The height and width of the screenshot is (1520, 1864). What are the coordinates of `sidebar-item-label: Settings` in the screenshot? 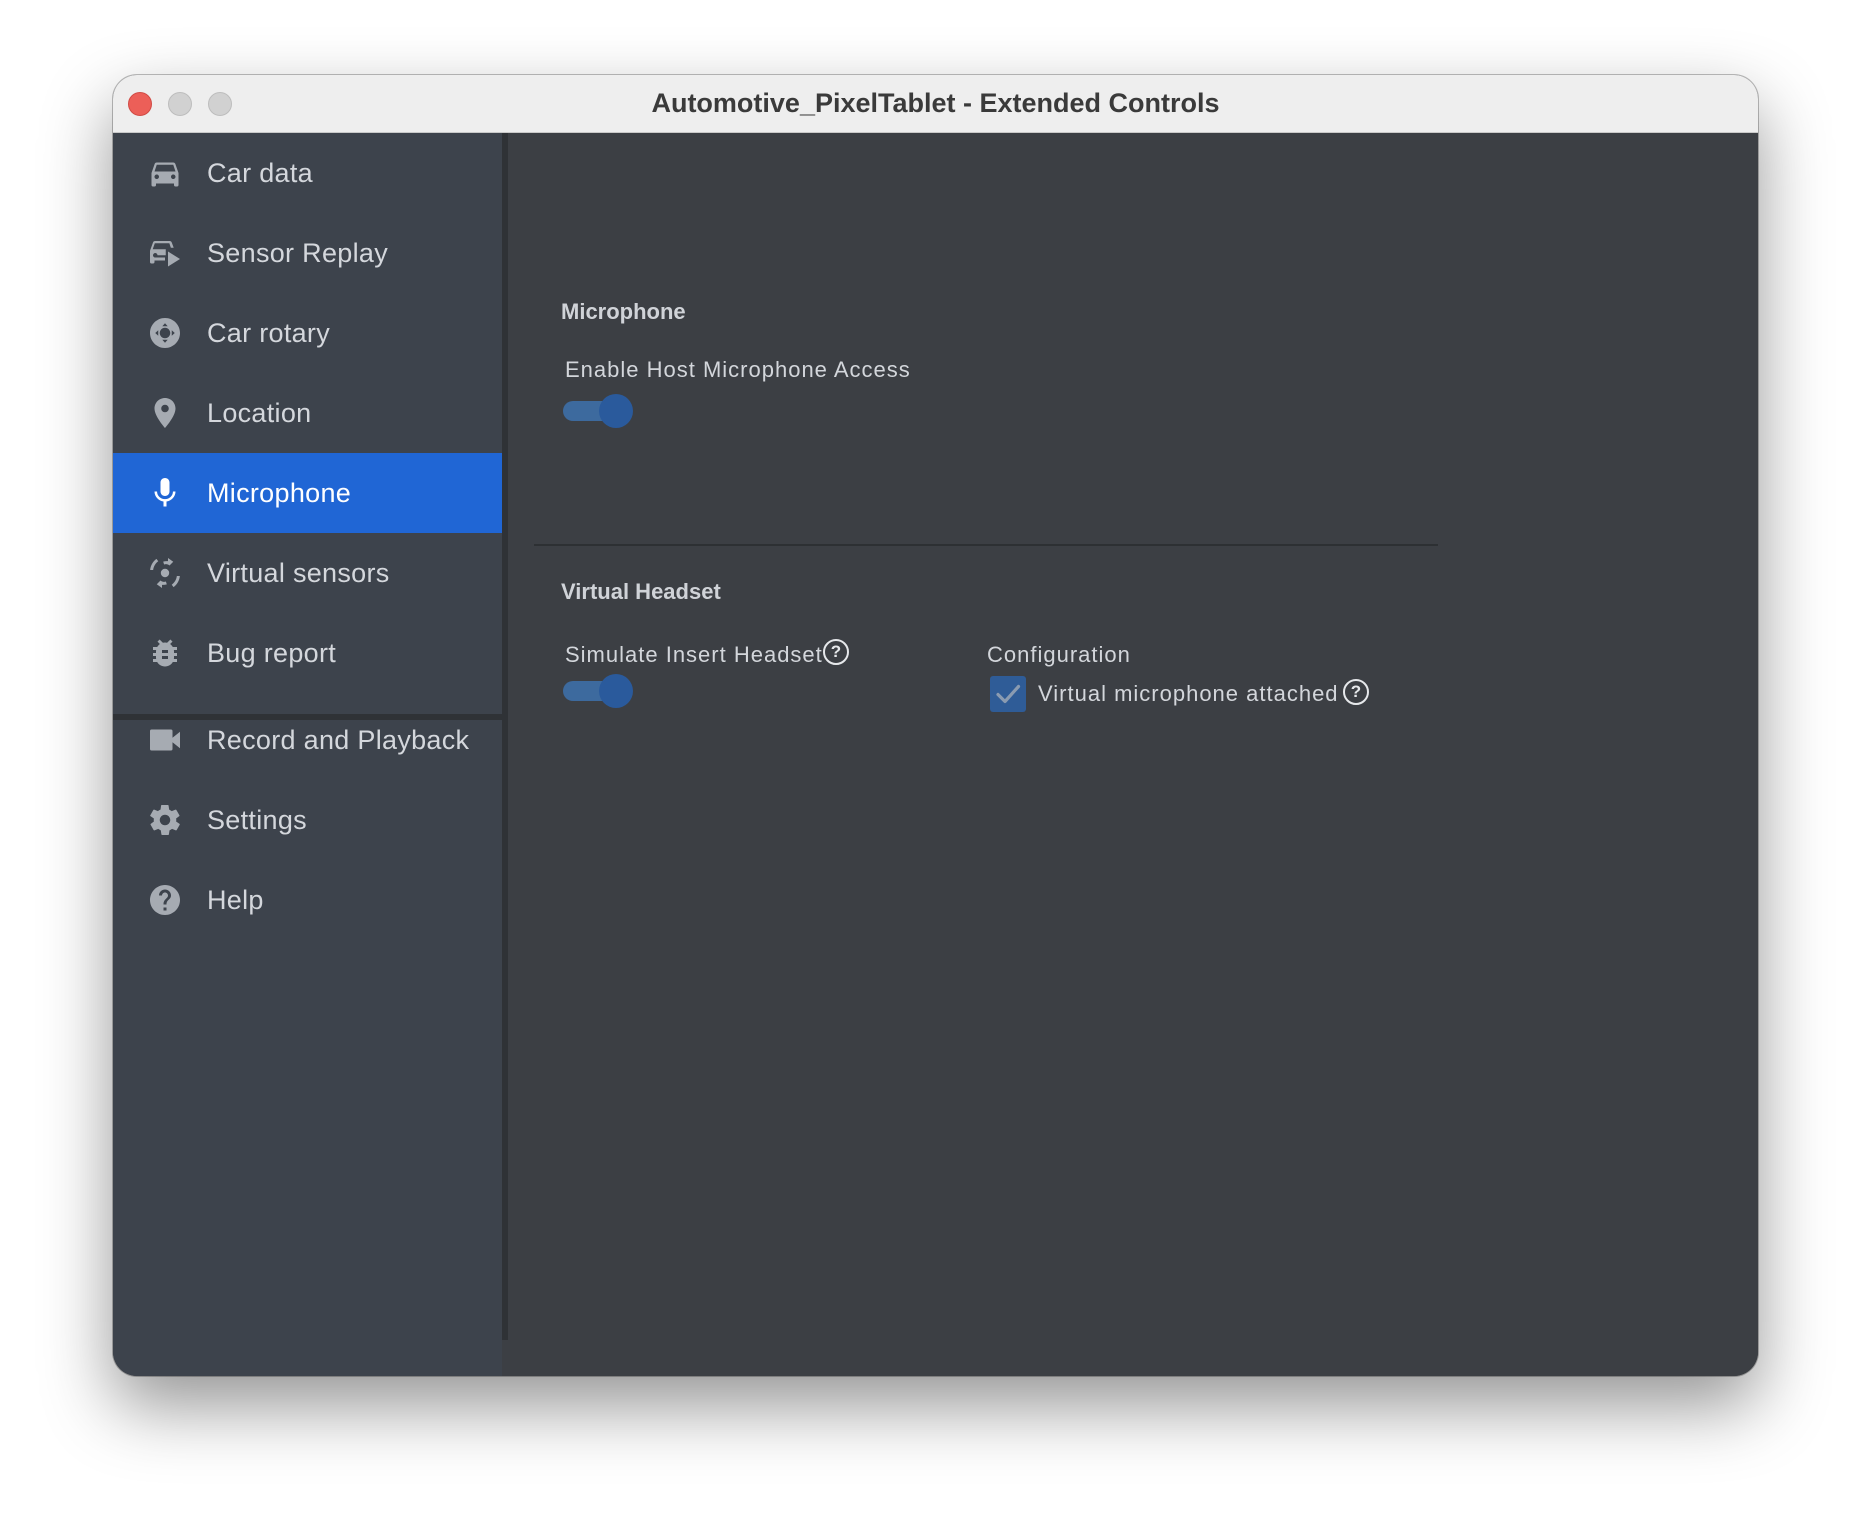 It's located at (257, 819).